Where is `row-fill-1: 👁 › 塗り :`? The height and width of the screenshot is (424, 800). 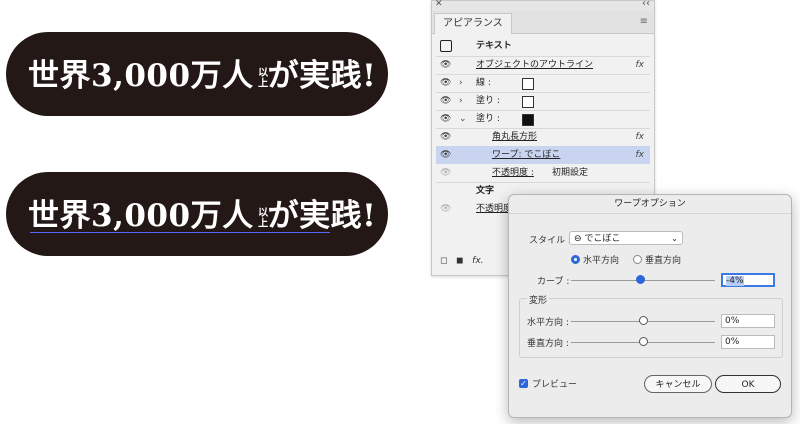 row-fill-1: 👁 › 塗り : is located at coordinates (543, 101).